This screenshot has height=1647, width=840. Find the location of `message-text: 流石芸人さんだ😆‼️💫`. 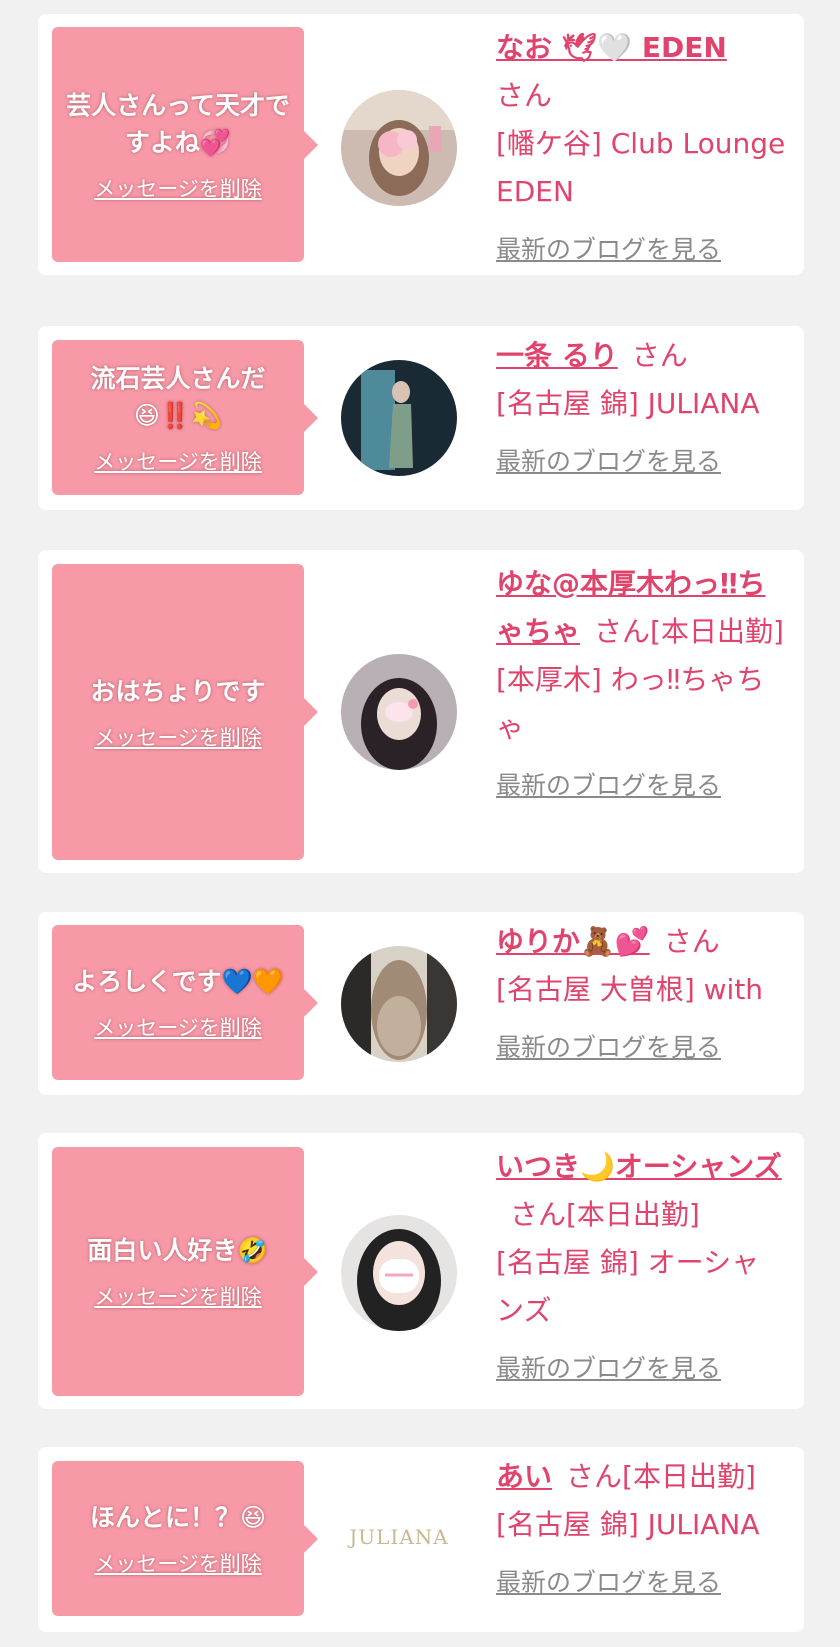

message-text: 流石芸人さんだ😆‼️💫 is located at coordinates (178, 396).